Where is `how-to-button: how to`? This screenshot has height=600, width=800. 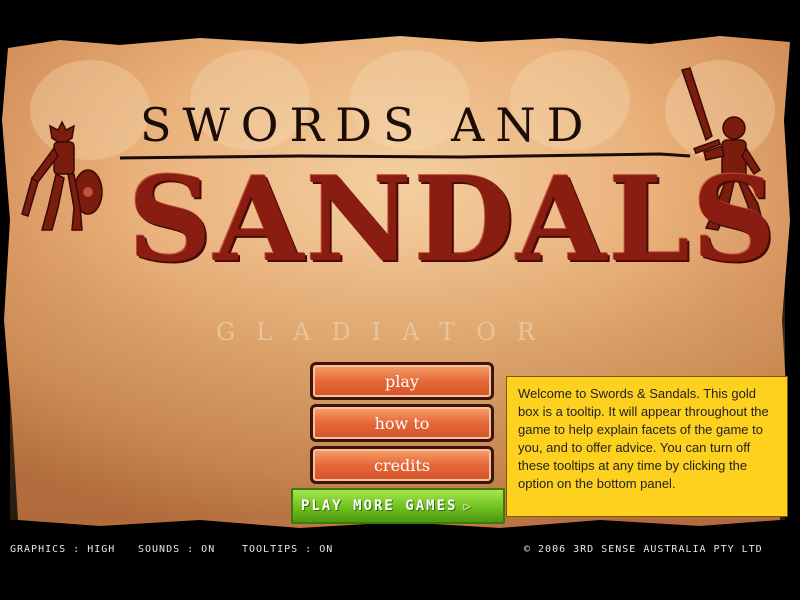 how-to-button: how to is located at coordinates (402, 423).